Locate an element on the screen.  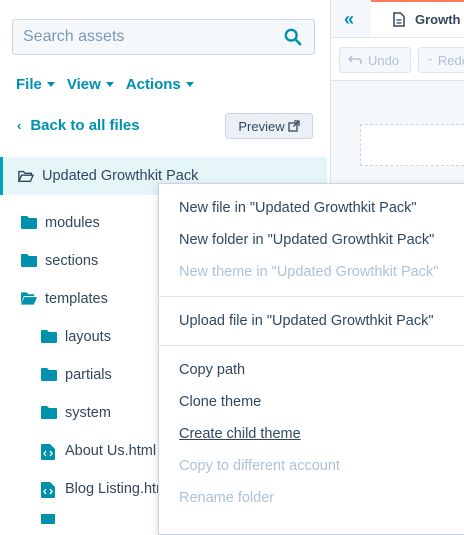
view-menu: View is located at coordinates (90, 84).